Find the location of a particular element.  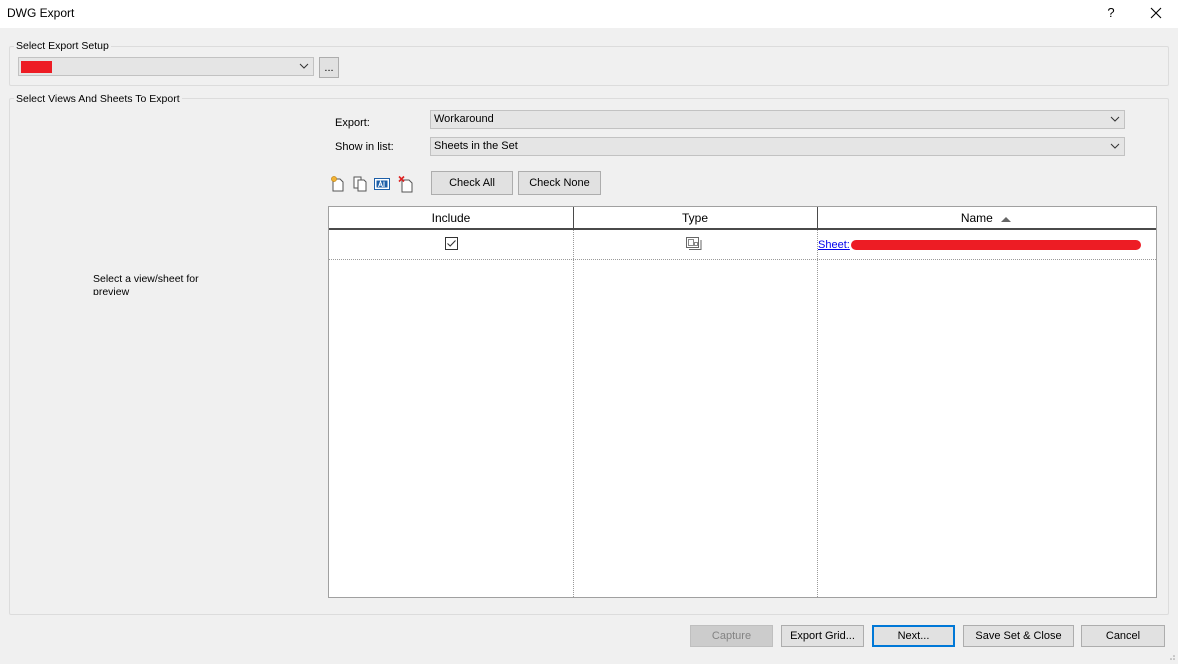

include-checkbox is located at coordinates (451, 245).